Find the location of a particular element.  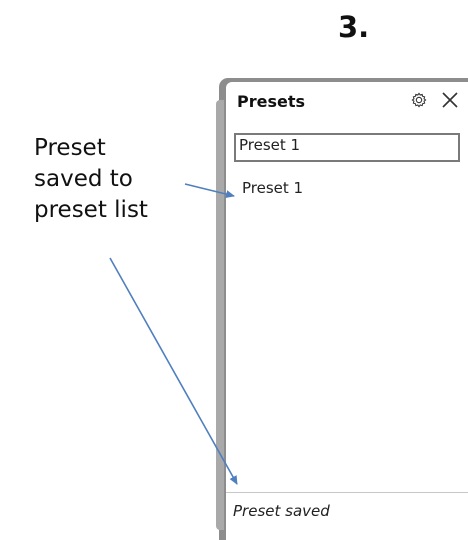

callout-line-2: saved to is located at coordinates (83, 179).